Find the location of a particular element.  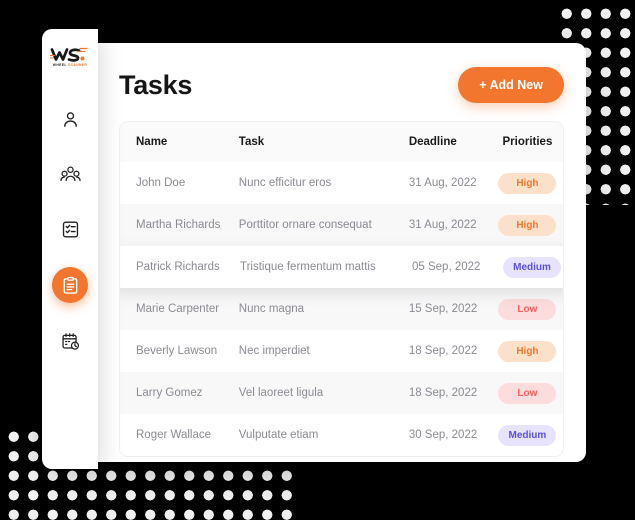

sidebar-nav is located at coordinates (70, 230).